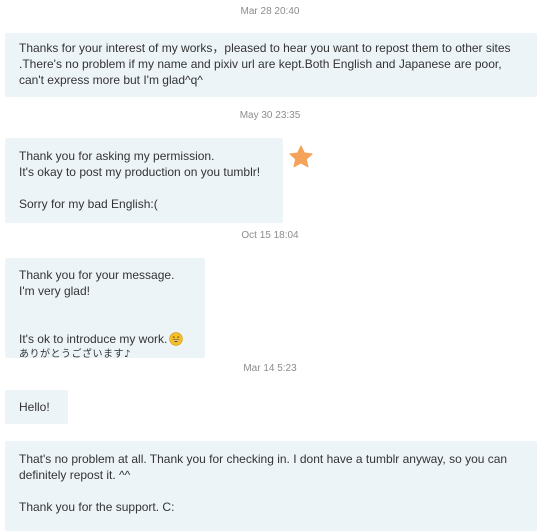 This screenshot has width=540, height=531. I want to click on message-text: It's ok to introduce my work., so click(105, 331).